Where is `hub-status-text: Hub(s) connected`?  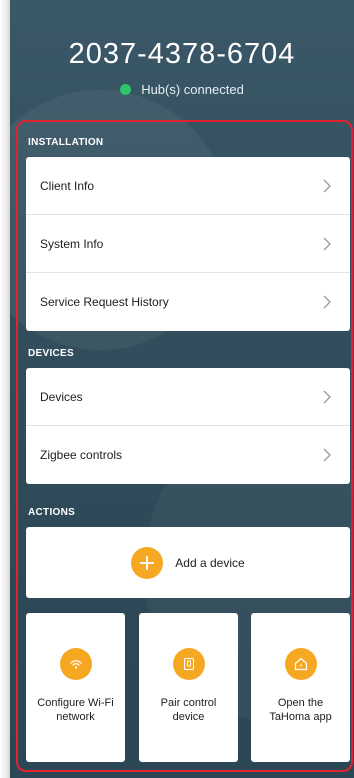
hub-status-text: Hub(s) connected is located at coordinates (192, 89).